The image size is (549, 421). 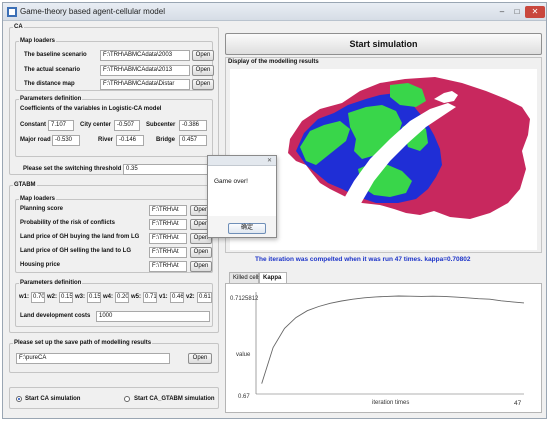 I want to click on dialog-body: Game over!, so click(x=242, y=191).